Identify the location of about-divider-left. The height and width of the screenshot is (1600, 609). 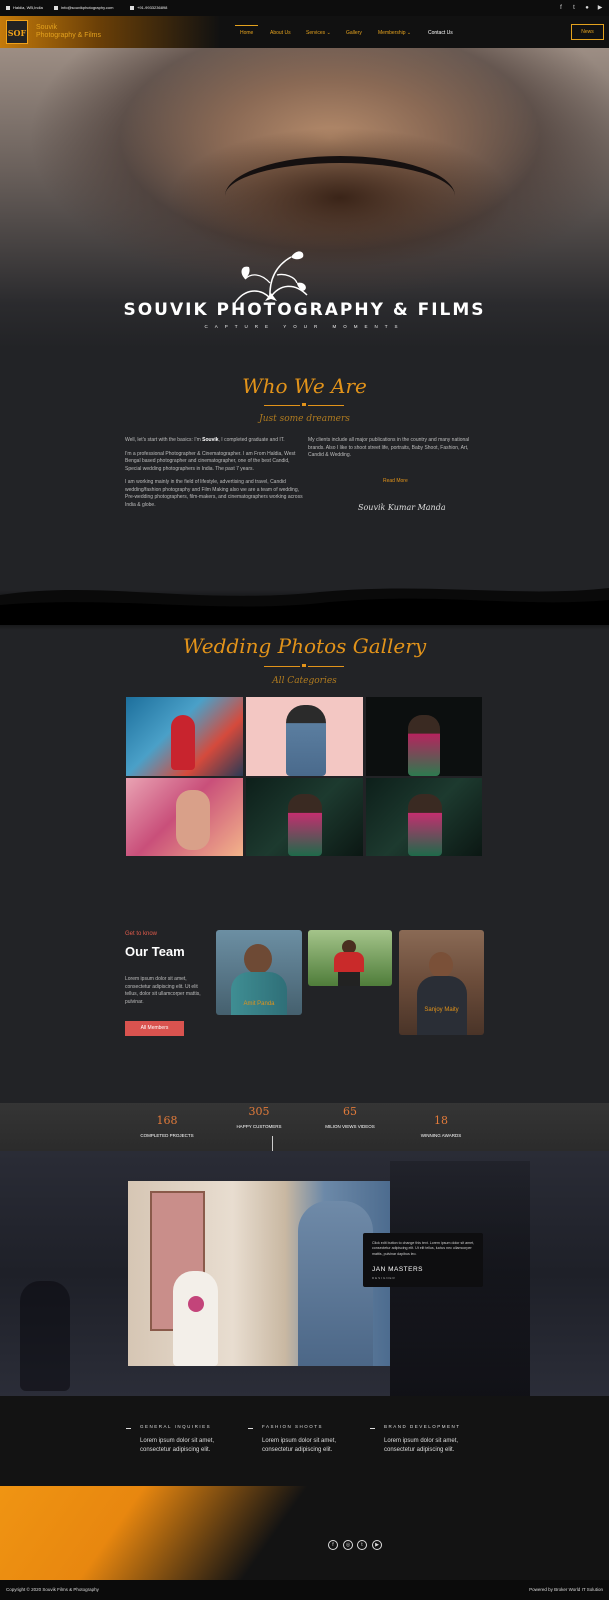
(282, 405).